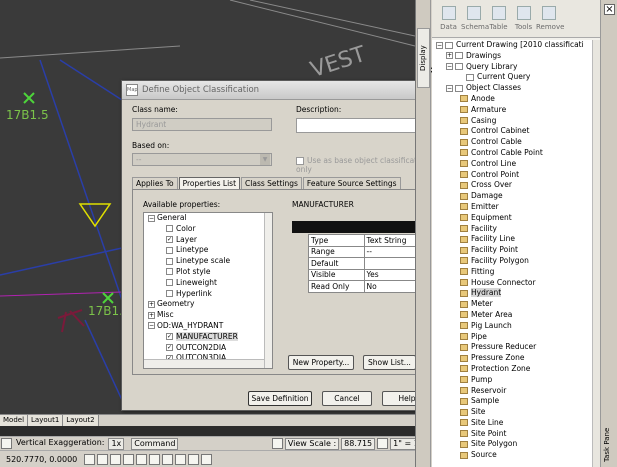  Describe the element at coordinates (514, 326) in the screenshot. I see `tree-object-class: Pig Launch` at that location.